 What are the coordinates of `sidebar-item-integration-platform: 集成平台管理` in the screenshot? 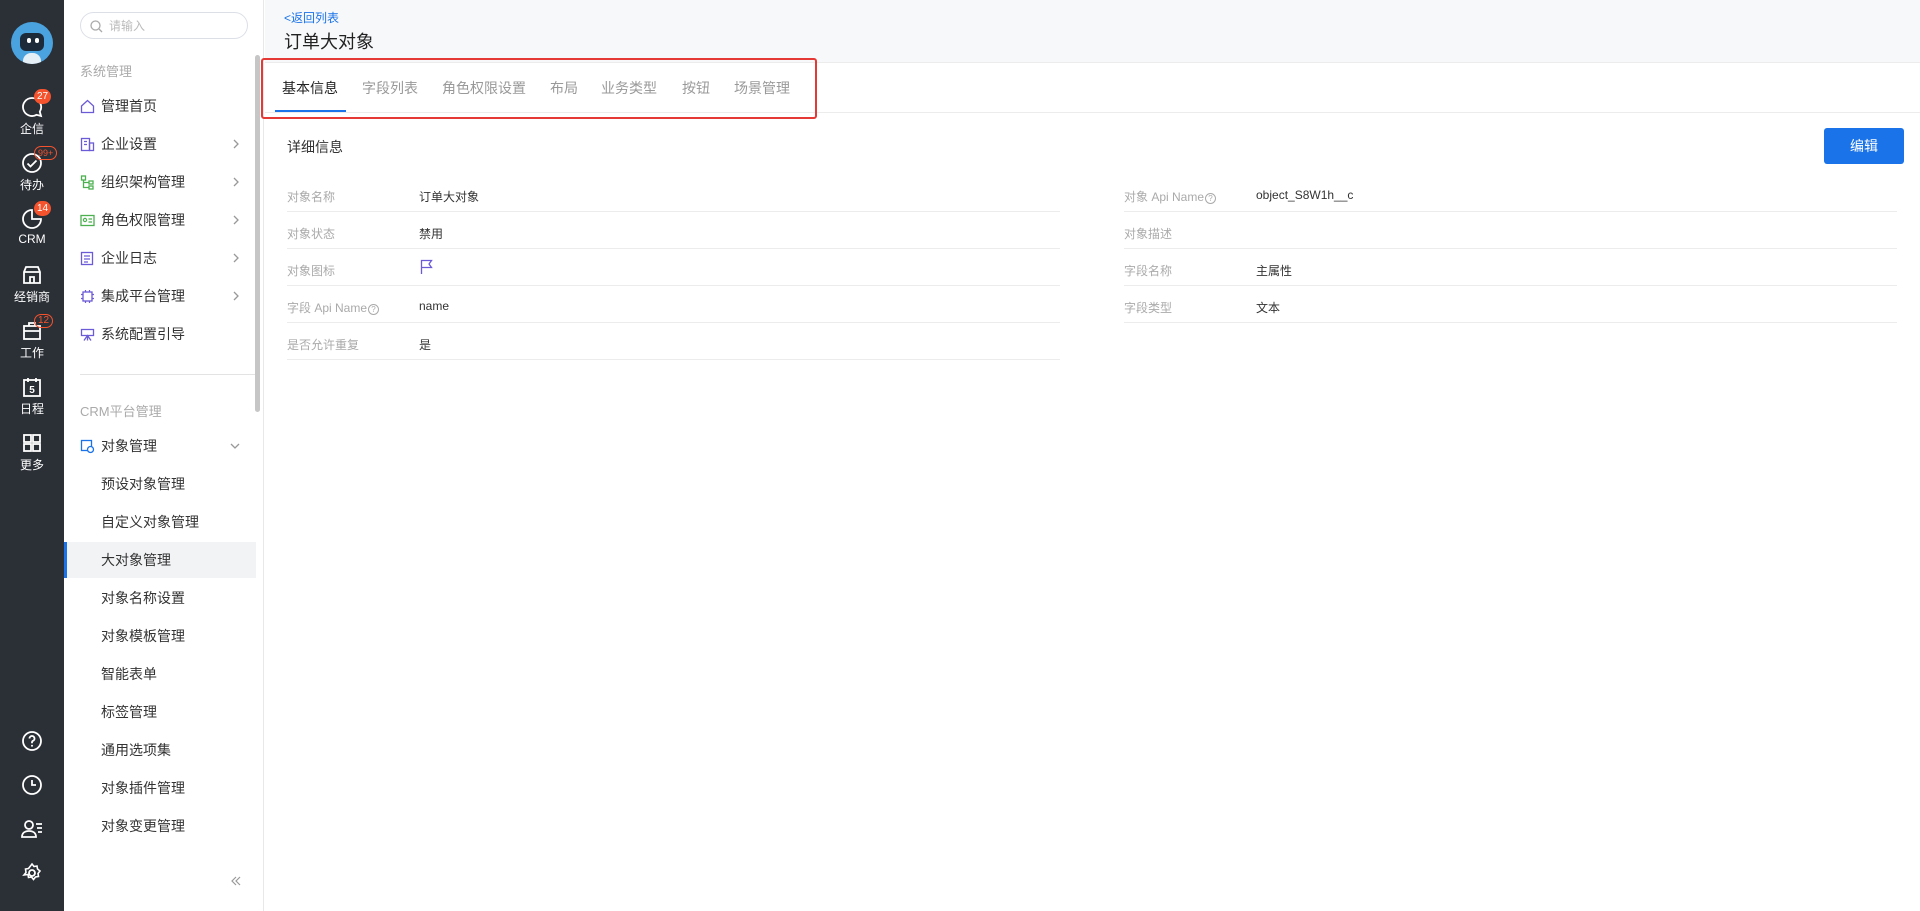 It's located at (160, 296).